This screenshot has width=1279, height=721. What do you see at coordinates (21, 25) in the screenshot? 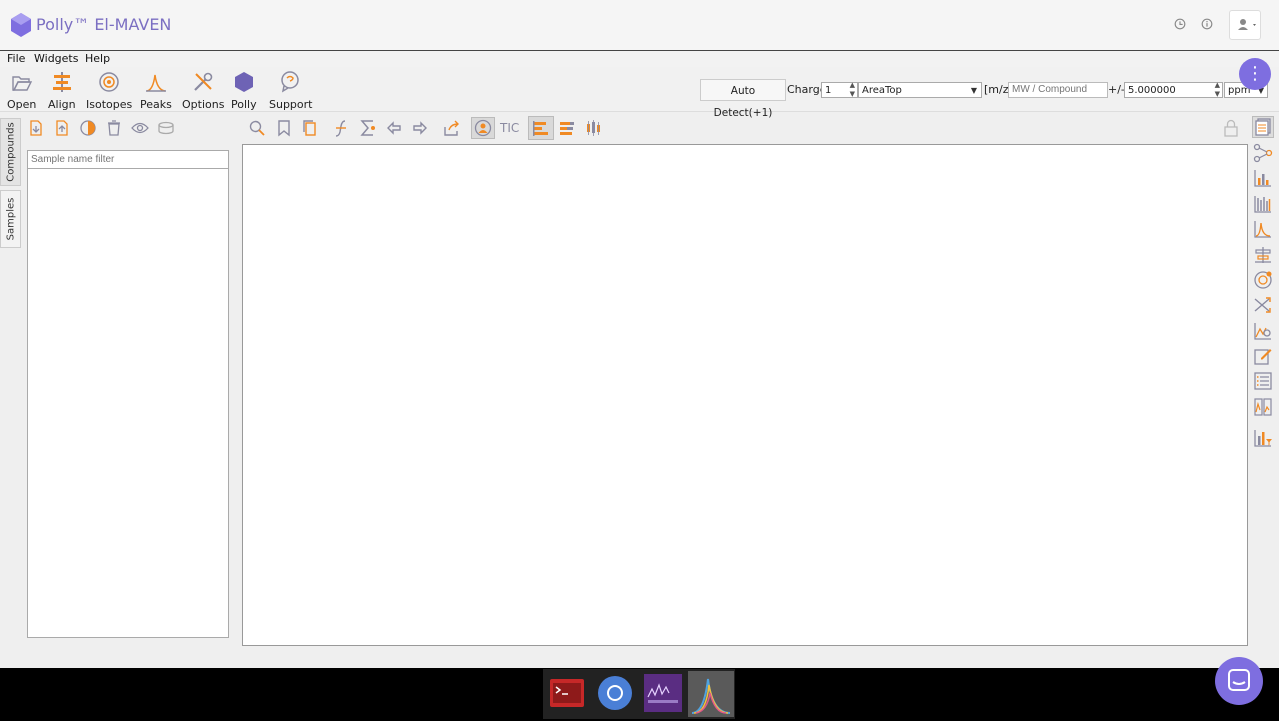
I see `polly-logo-icon` at bounding box center [21, 25].